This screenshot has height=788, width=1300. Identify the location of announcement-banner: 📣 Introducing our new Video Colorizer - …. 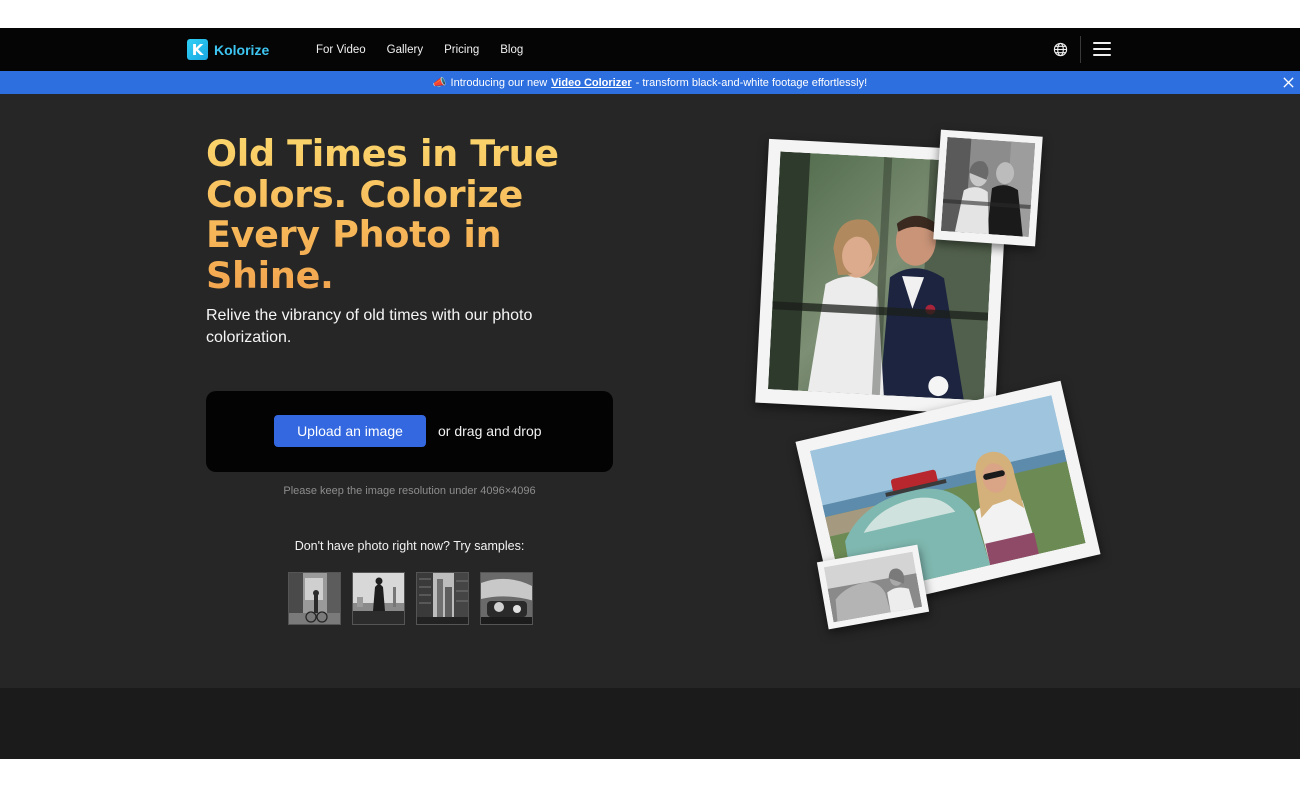
(650, 82).